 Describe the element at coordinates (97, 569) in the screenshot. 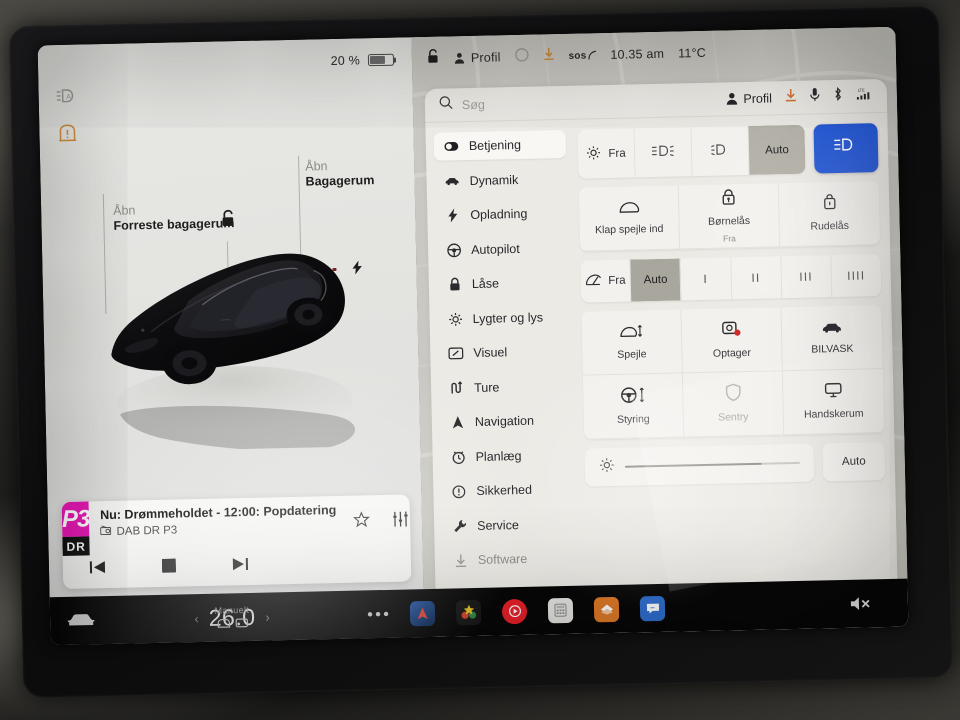

I see `previous-track-button` at that location.